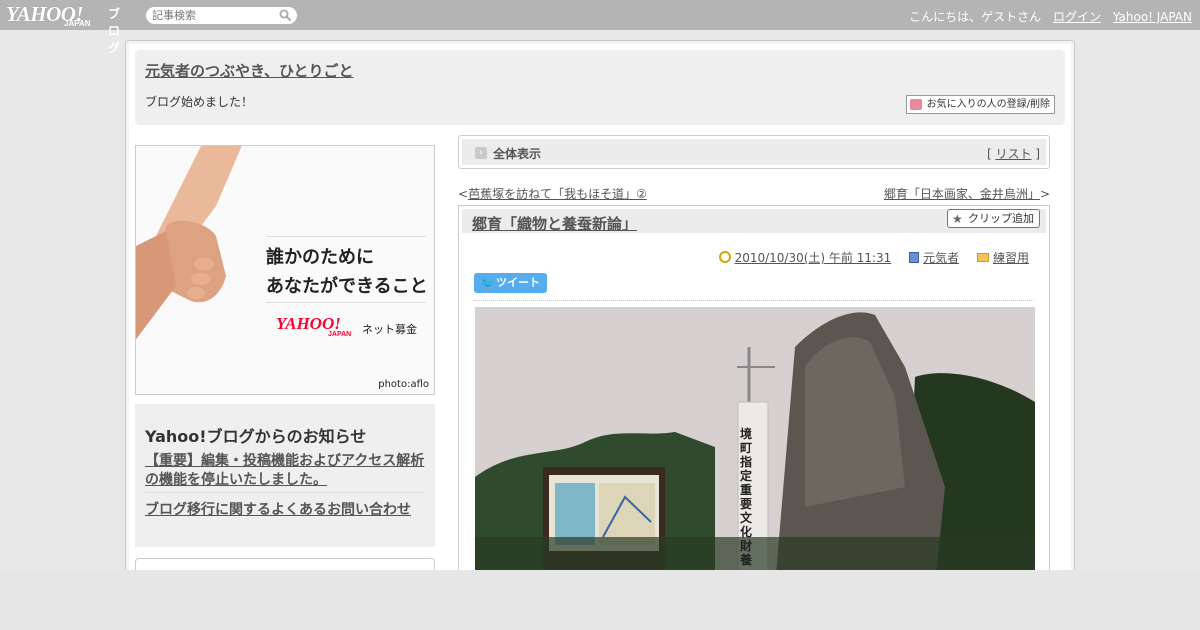  I want to click on handshake-image, so click(189, 243).